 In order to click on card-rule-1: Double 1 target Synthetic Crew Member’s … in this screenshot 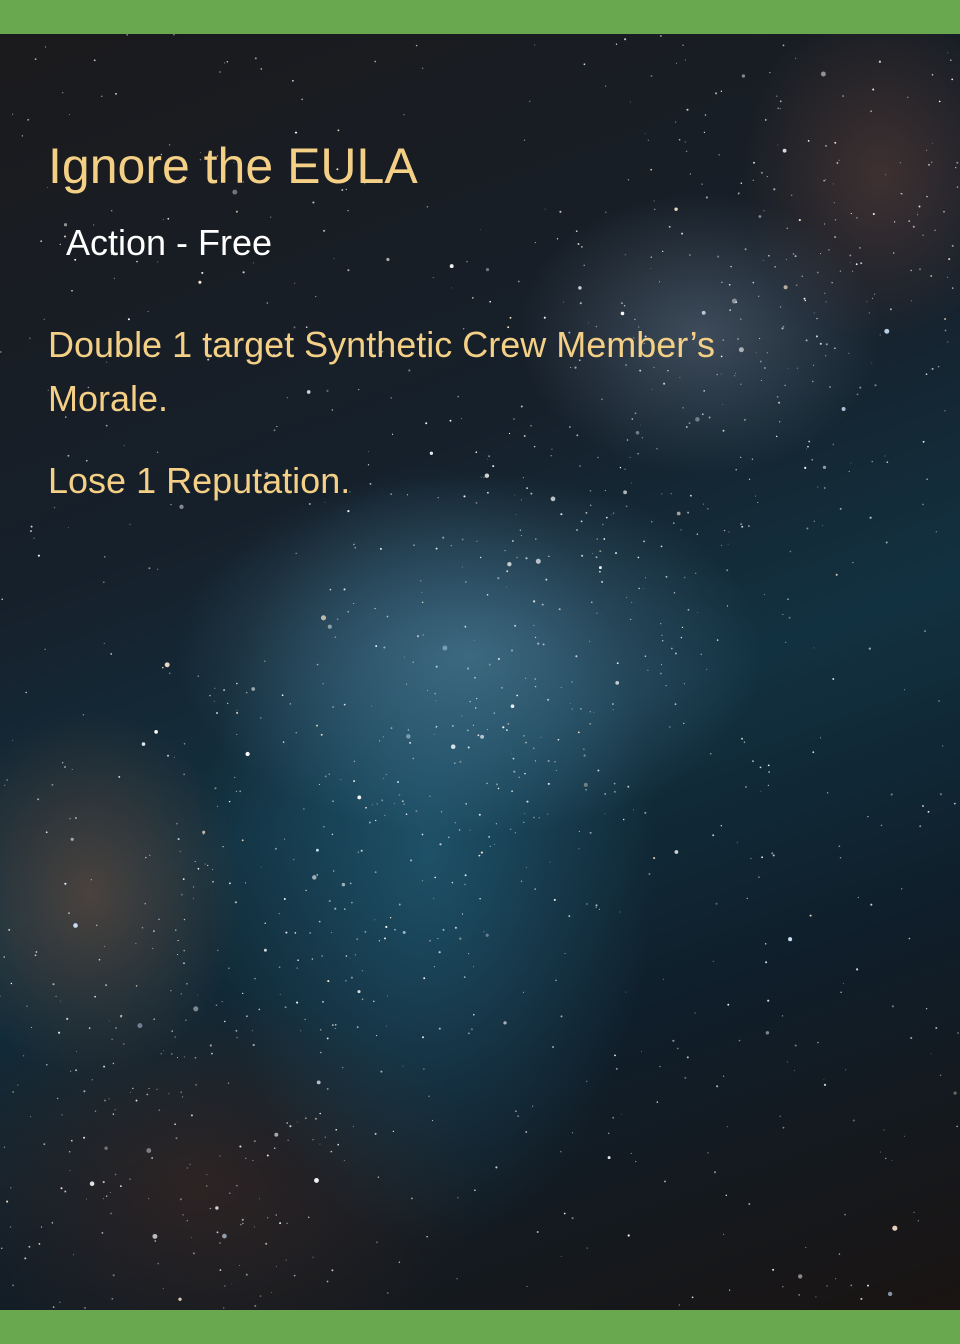, I will do `click(381, 371)`.